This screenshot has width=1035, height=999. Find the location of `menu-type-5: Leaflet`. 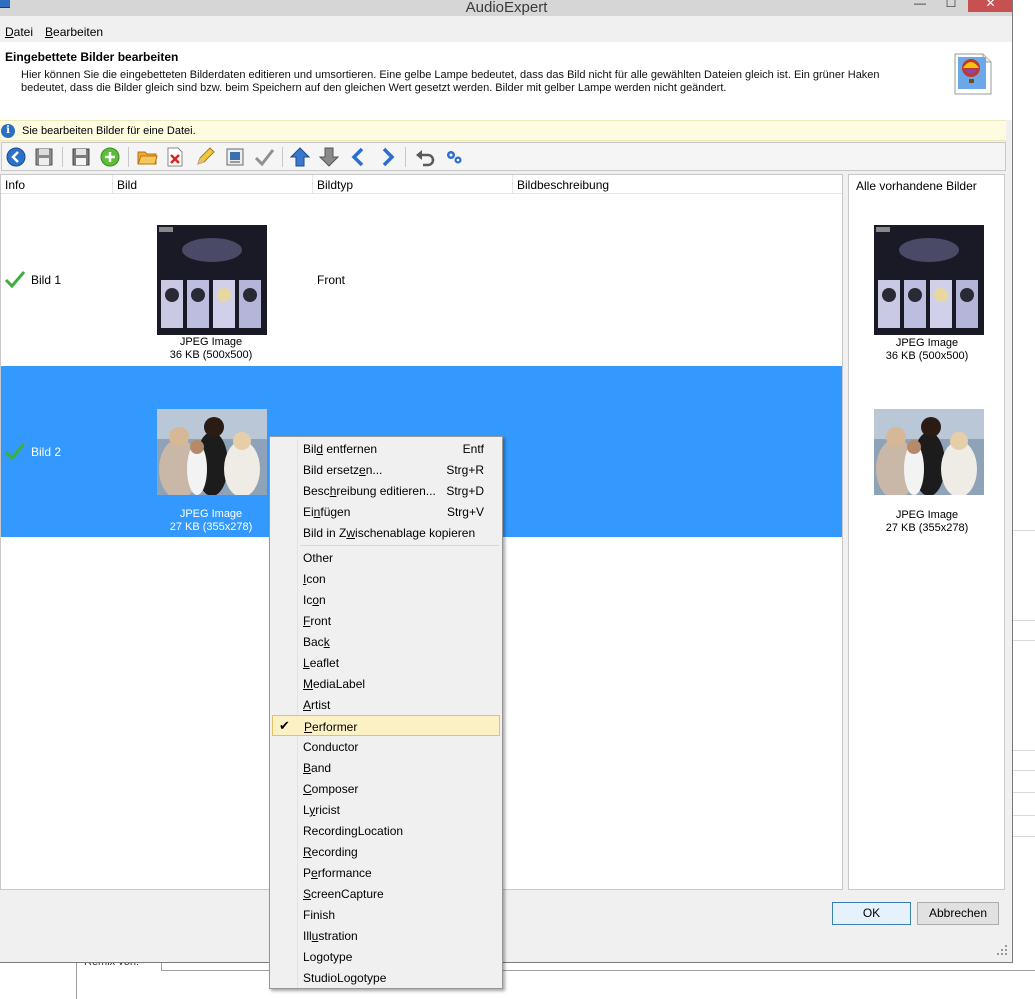

menu-type-5: Leaflet is located at coordinates (386, 662).